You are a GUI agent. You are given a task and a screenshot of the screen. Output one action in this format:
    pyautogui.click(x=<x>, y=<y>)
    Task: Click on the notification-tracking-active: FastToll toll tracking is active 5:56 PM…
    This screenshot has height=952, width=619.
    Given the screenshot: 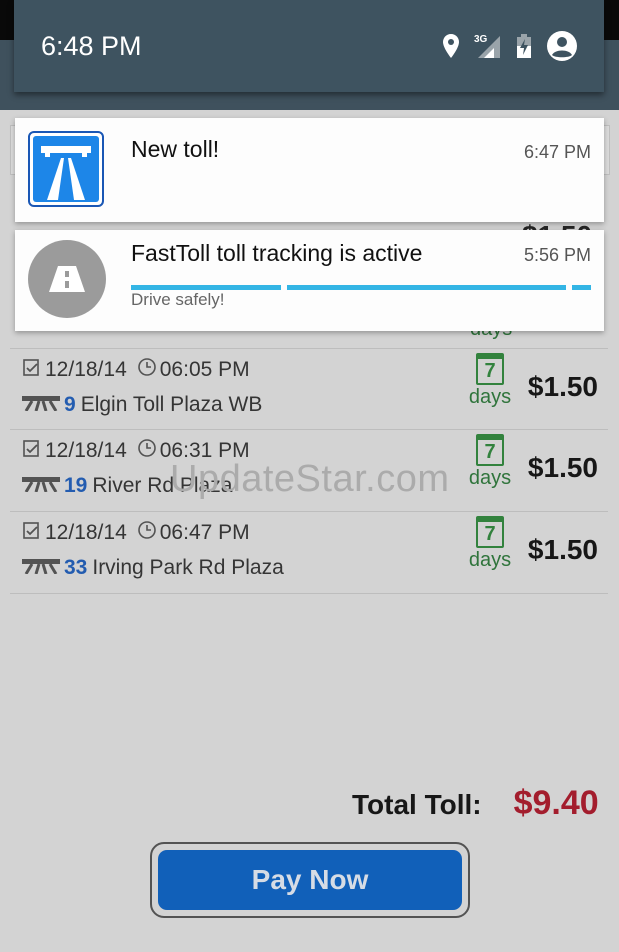 What is the action you would take?
    pyautogui.click(x=309, y=280)
    